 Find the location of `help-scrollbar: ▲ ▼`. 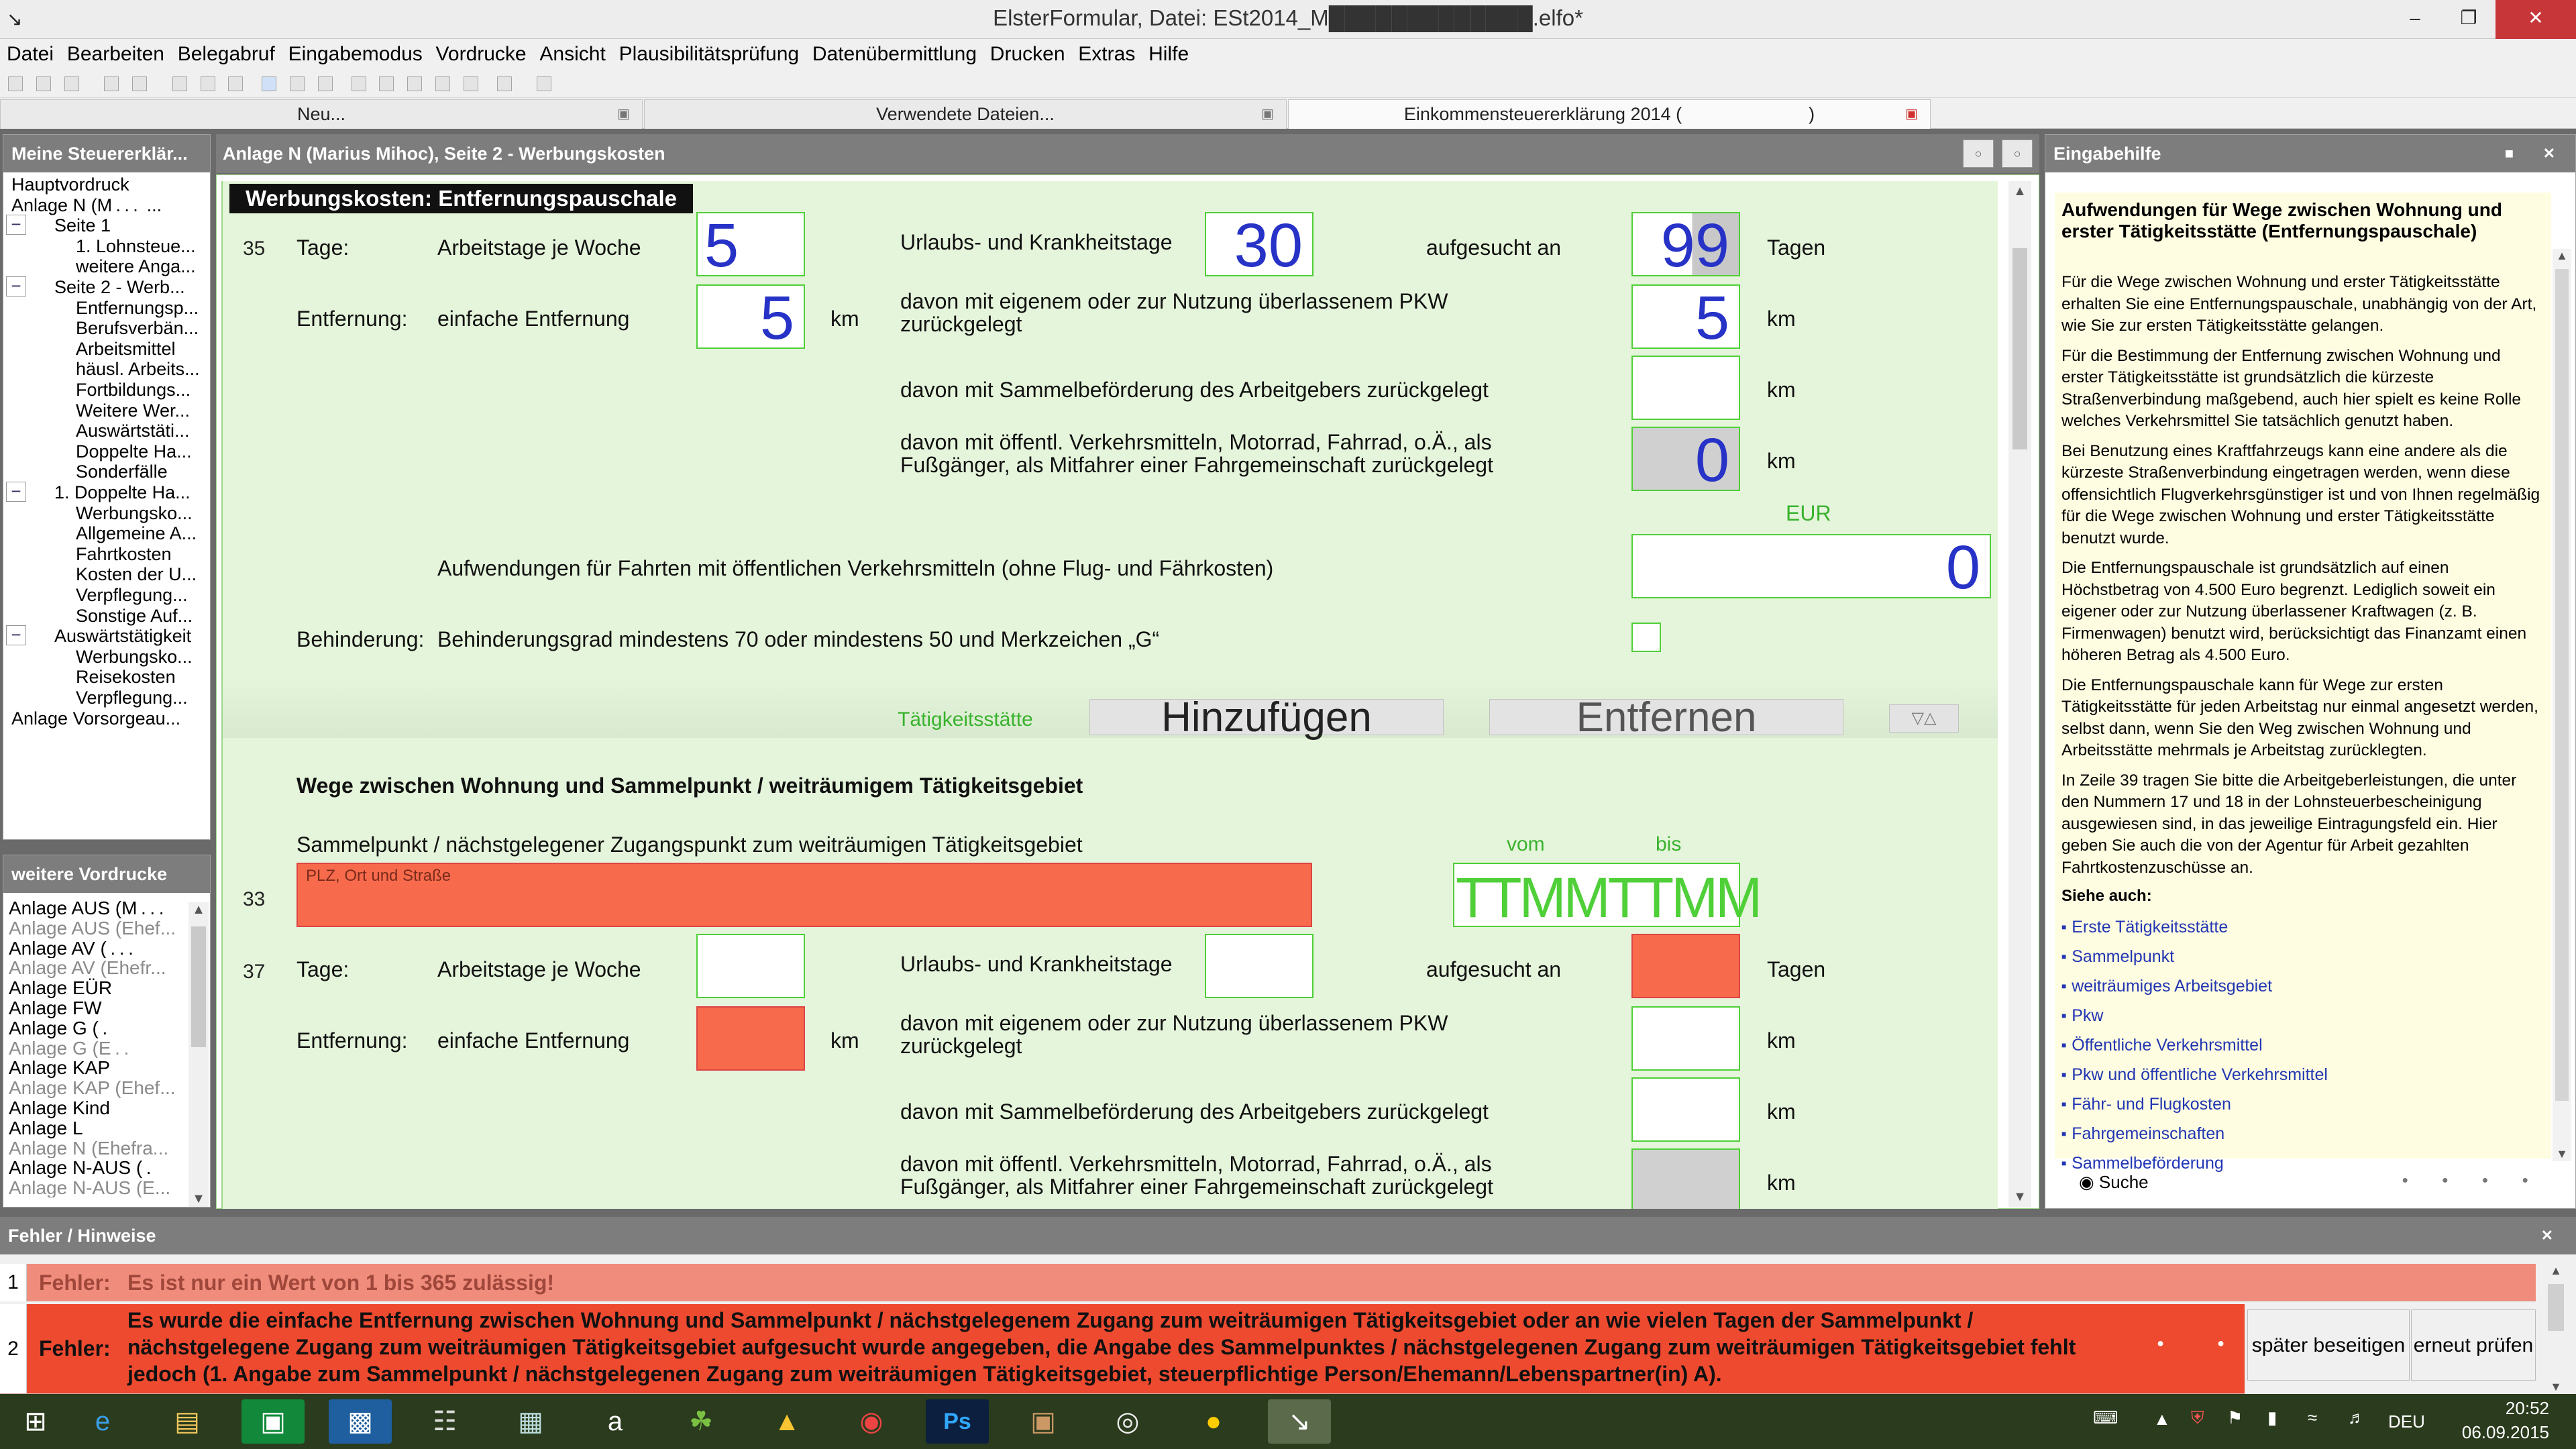

help-scrollbar: ▲ ▼ is located at coordinates (2562, 705).